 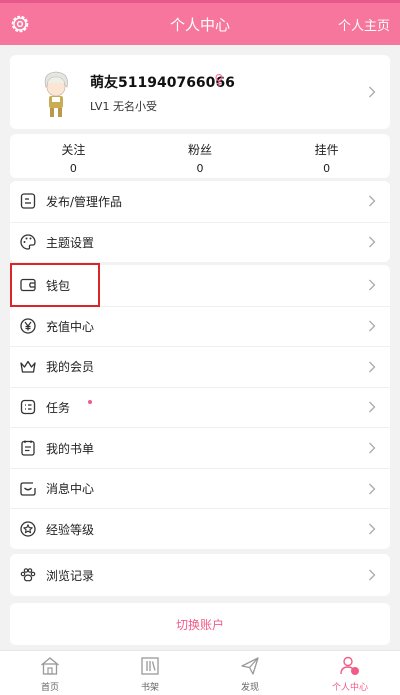 What do you see at coordinates (20, 24) in the screenshot?
I see `gear-icon` at bounding box center [20, 24].